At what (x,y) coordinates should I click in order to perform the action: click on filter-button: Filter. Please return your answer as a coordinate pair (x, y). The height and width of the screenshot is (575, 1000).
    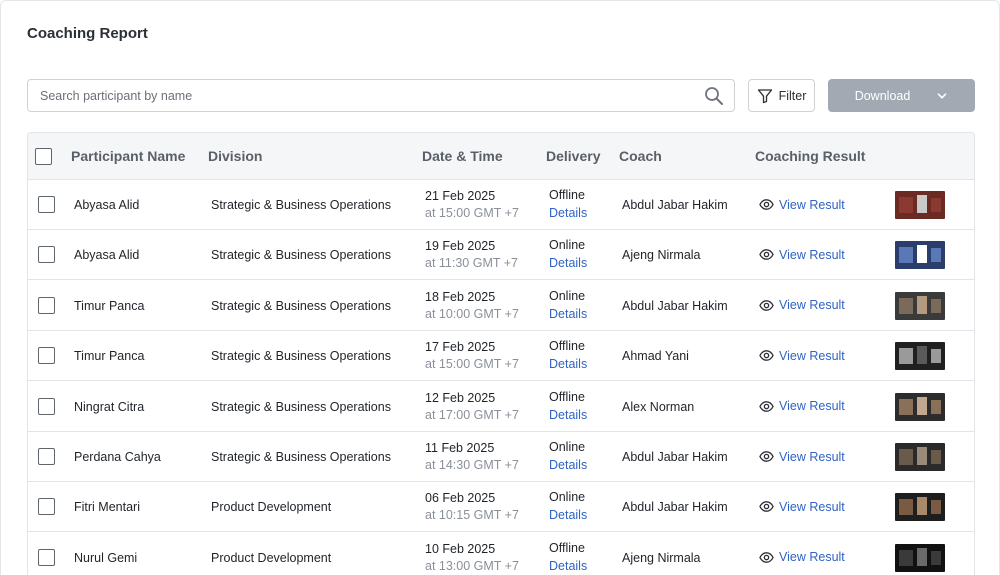
    Looking at the image, I should click on (781, 95).